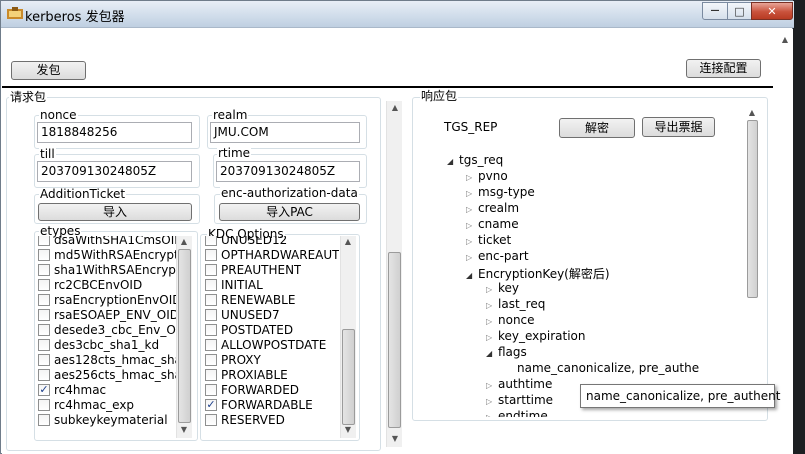  Describe the element at coordinates (394, 340) in the screenshot. I see `request-scroll-thumb` at that location.